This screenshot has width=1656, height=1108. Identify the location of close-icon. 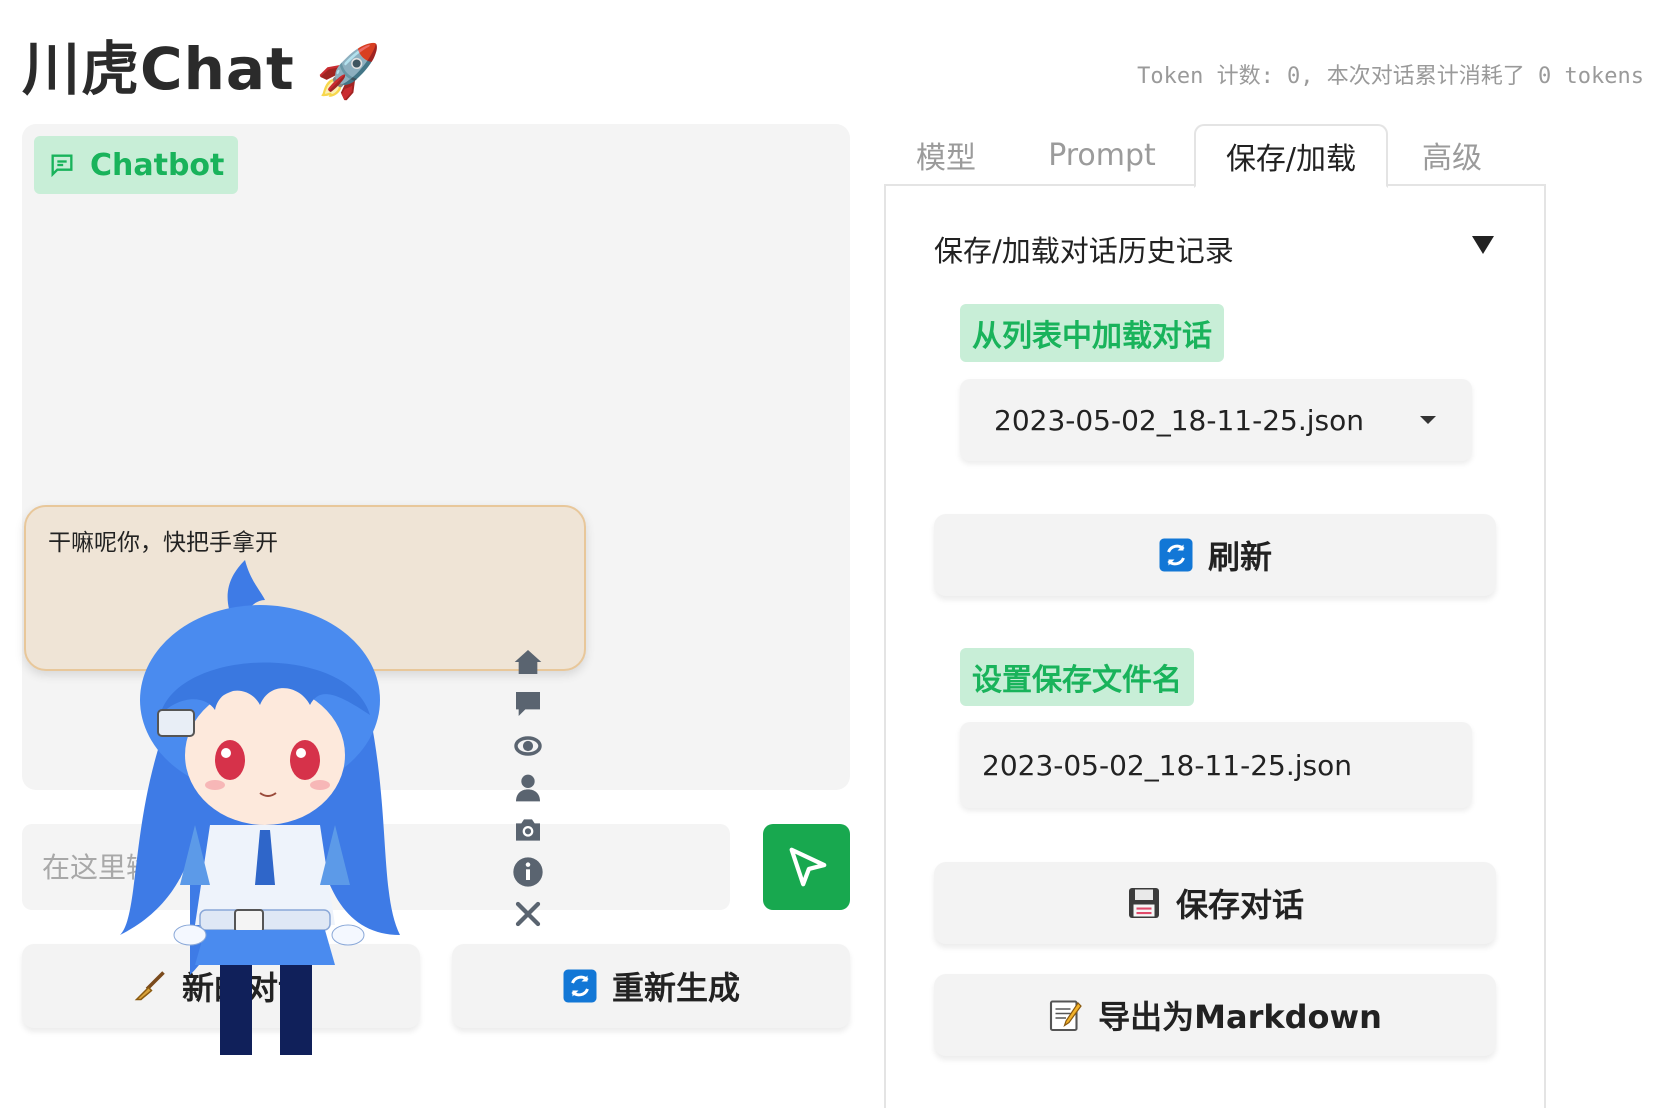
(528, 914).